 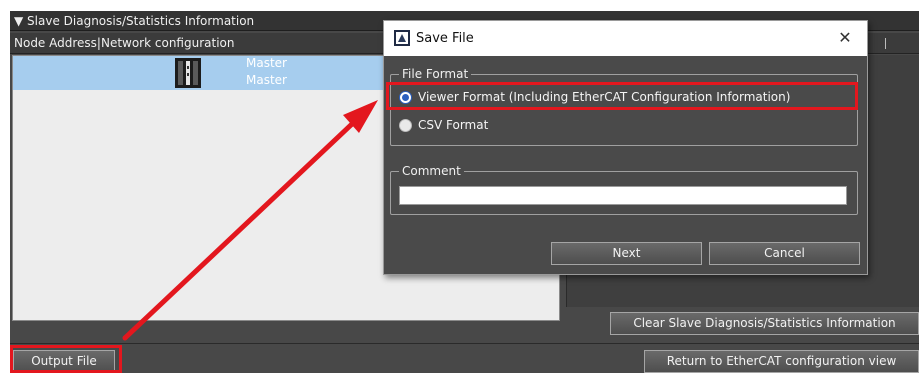 What do you see at coordinates (266, 63) in the screenshot?
I see `node-name: Master` at bounding box center [266, 63].